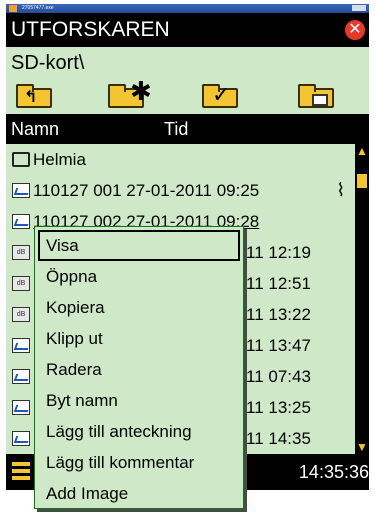 This screenshot has width=375, height=517. I want to click on list-item: 110127 001 27-01-2011 09:25 ⌇, so click(180, 190).